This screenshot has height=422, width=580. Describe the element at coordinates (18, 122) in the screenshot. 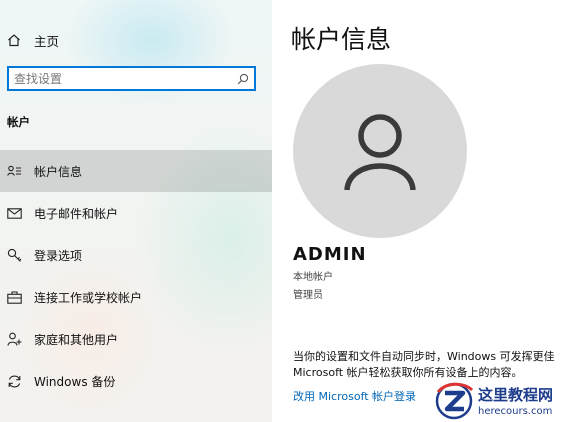

I see `section-title: 帐户` at that location.